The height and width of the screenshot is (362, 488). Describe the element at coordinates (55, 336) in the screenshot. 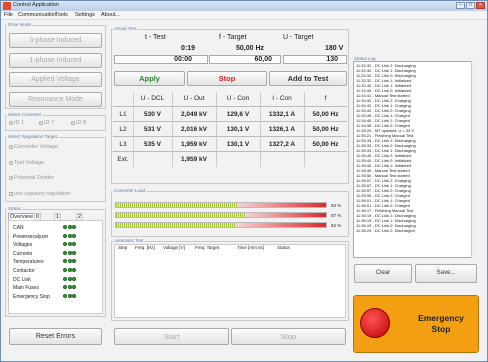

I see `reset-errors-button: Reset Errors` at that location.